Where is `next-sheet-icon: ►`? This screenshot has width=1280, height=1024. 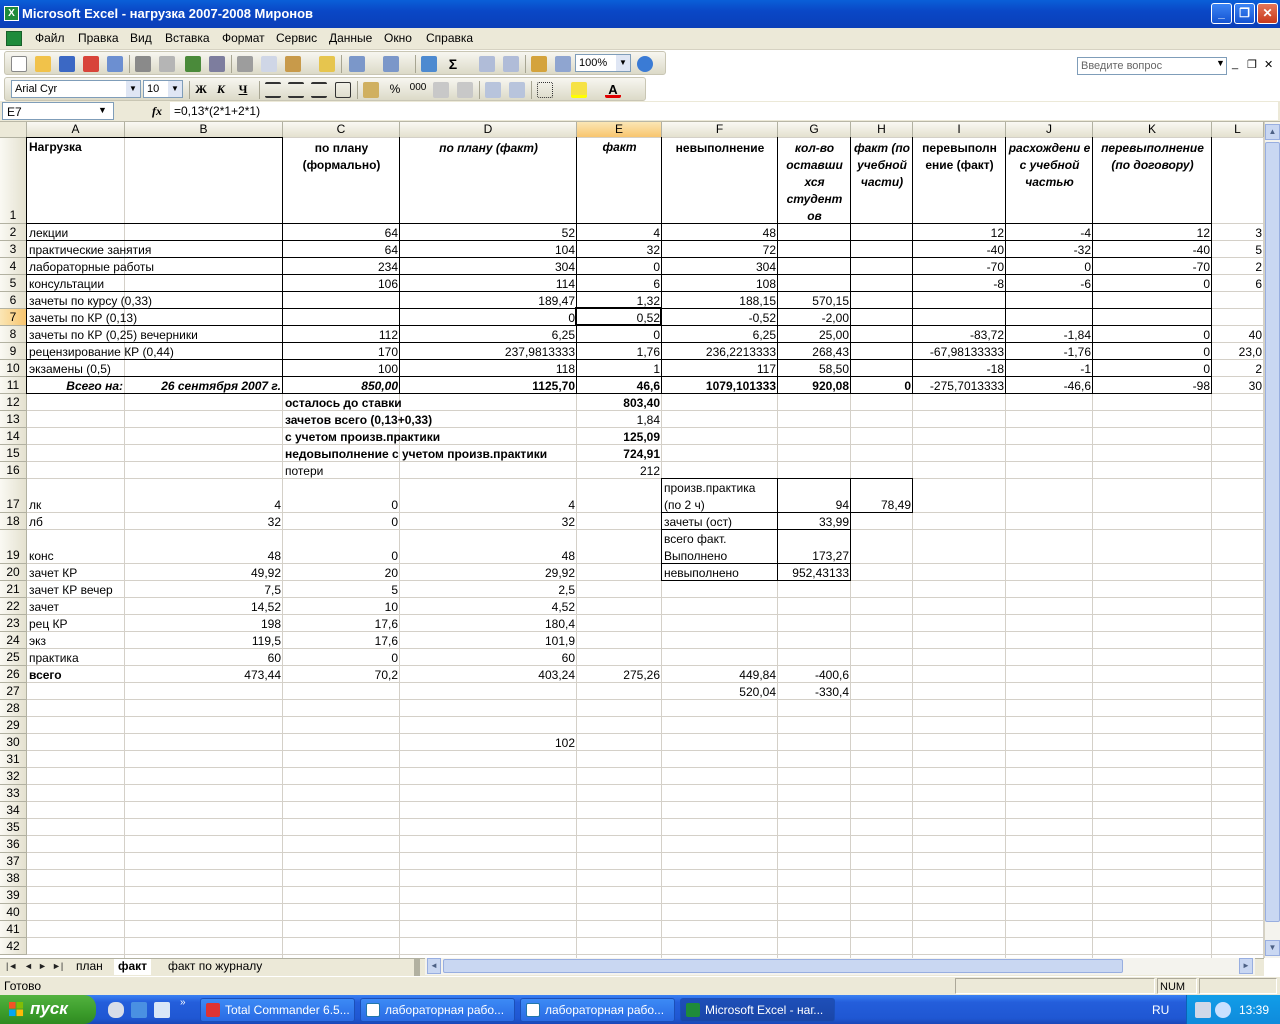
next-sheet-icon: ► is located at coordinates (42, 966).